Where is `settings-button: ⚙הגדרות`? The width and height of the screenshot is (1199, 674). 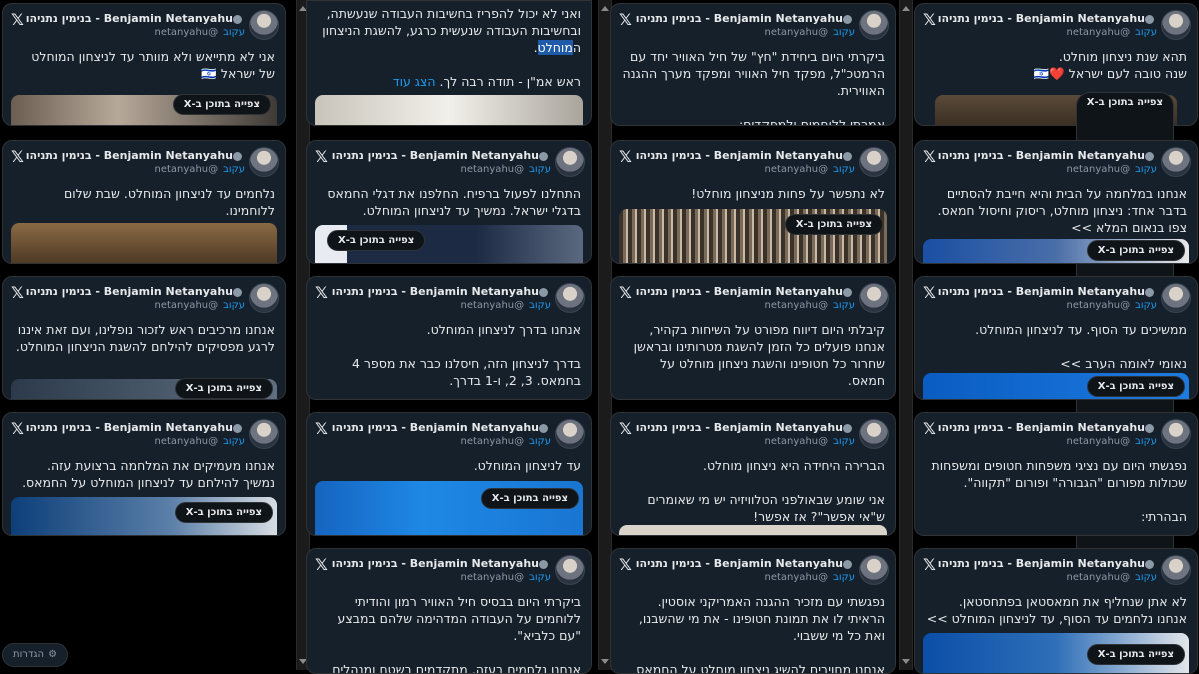 settings-button: ⚙הגדרות is located at coordinates (35, 655).